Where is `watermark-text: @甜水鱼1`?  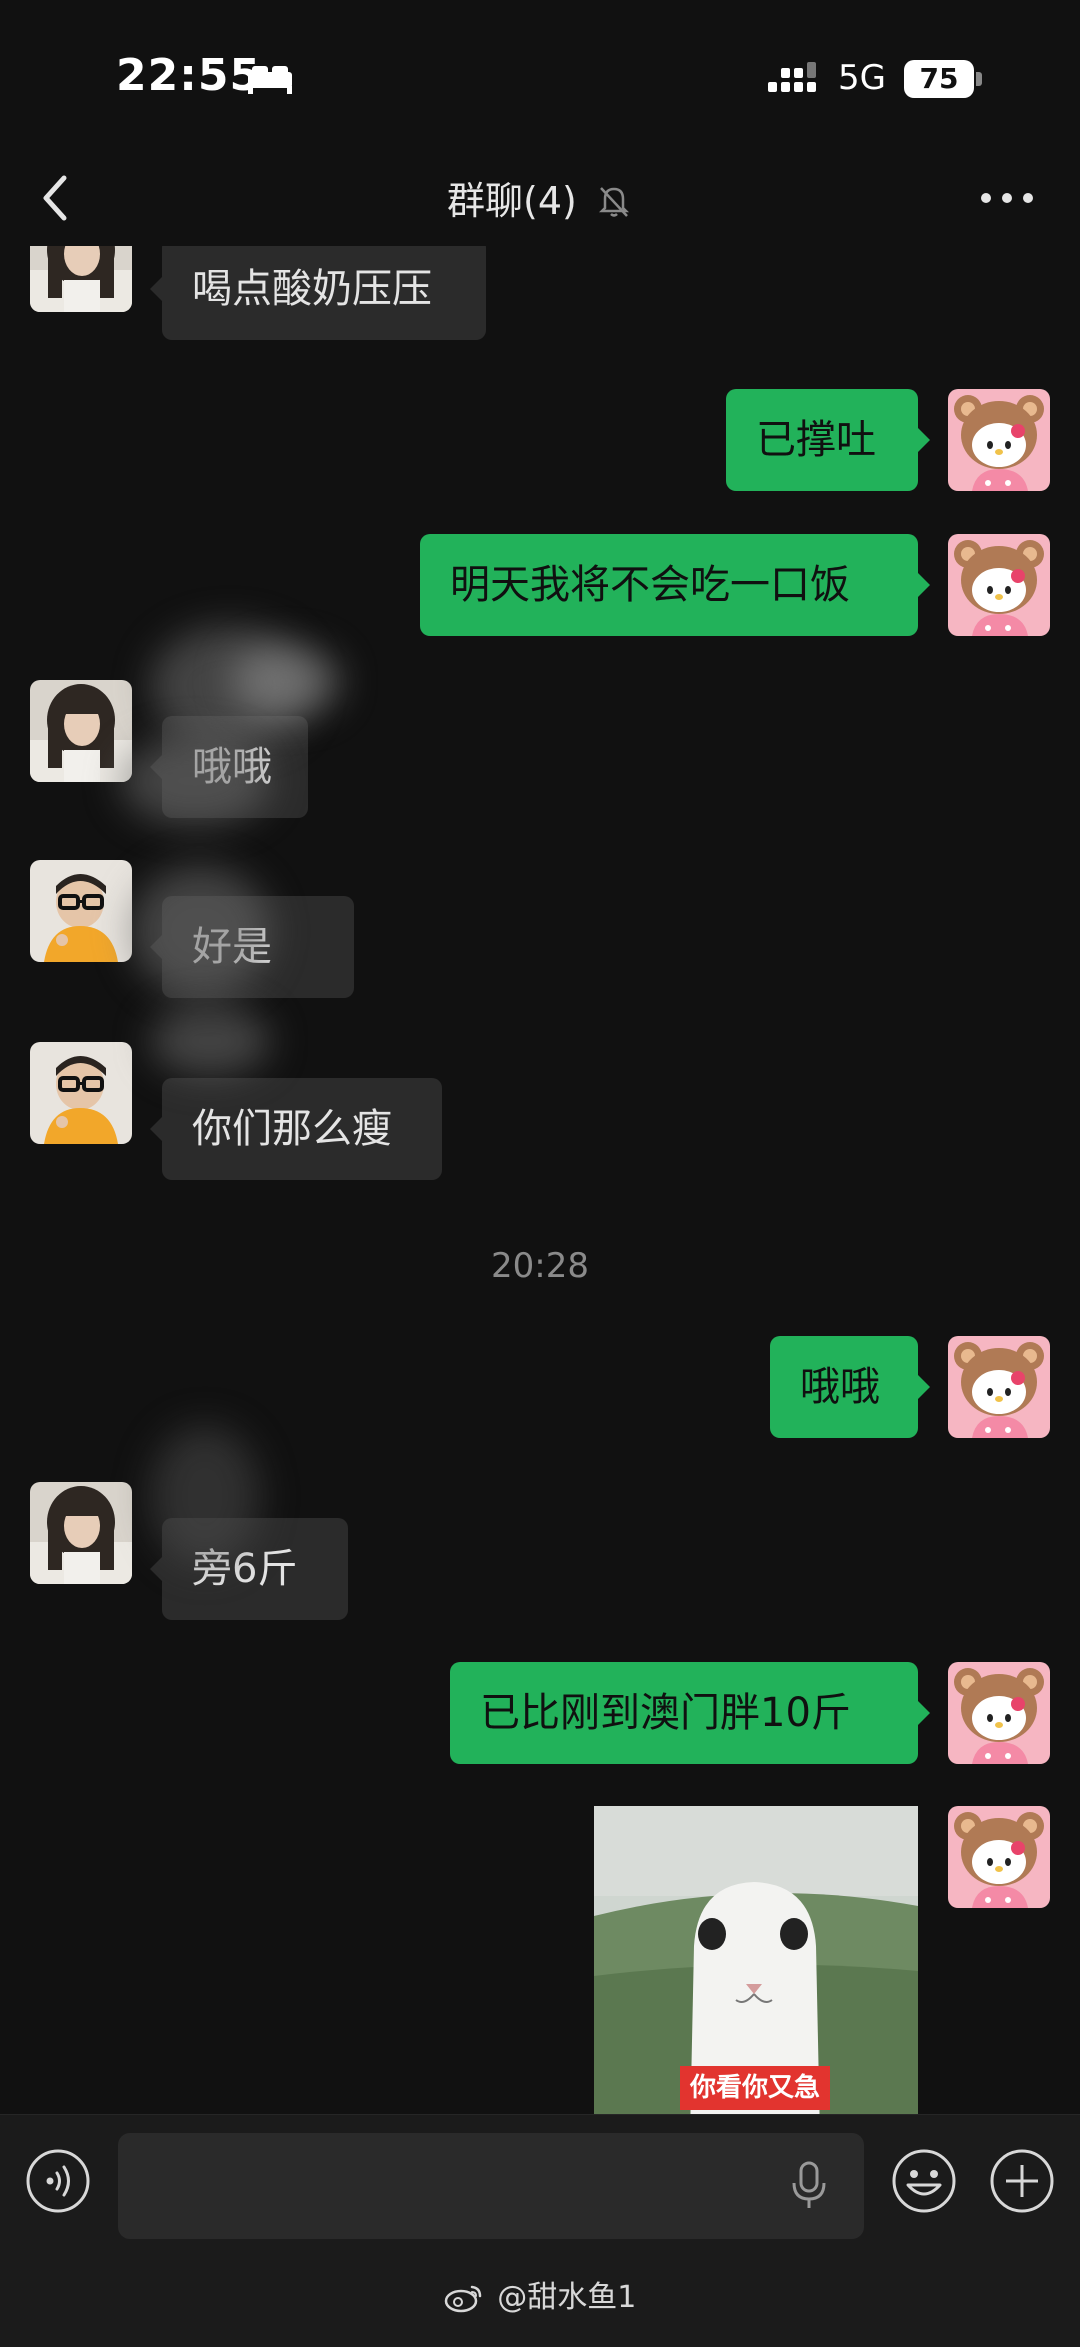
watermark-text: @甜水鱼1 is located at coordinates (567, 2297).